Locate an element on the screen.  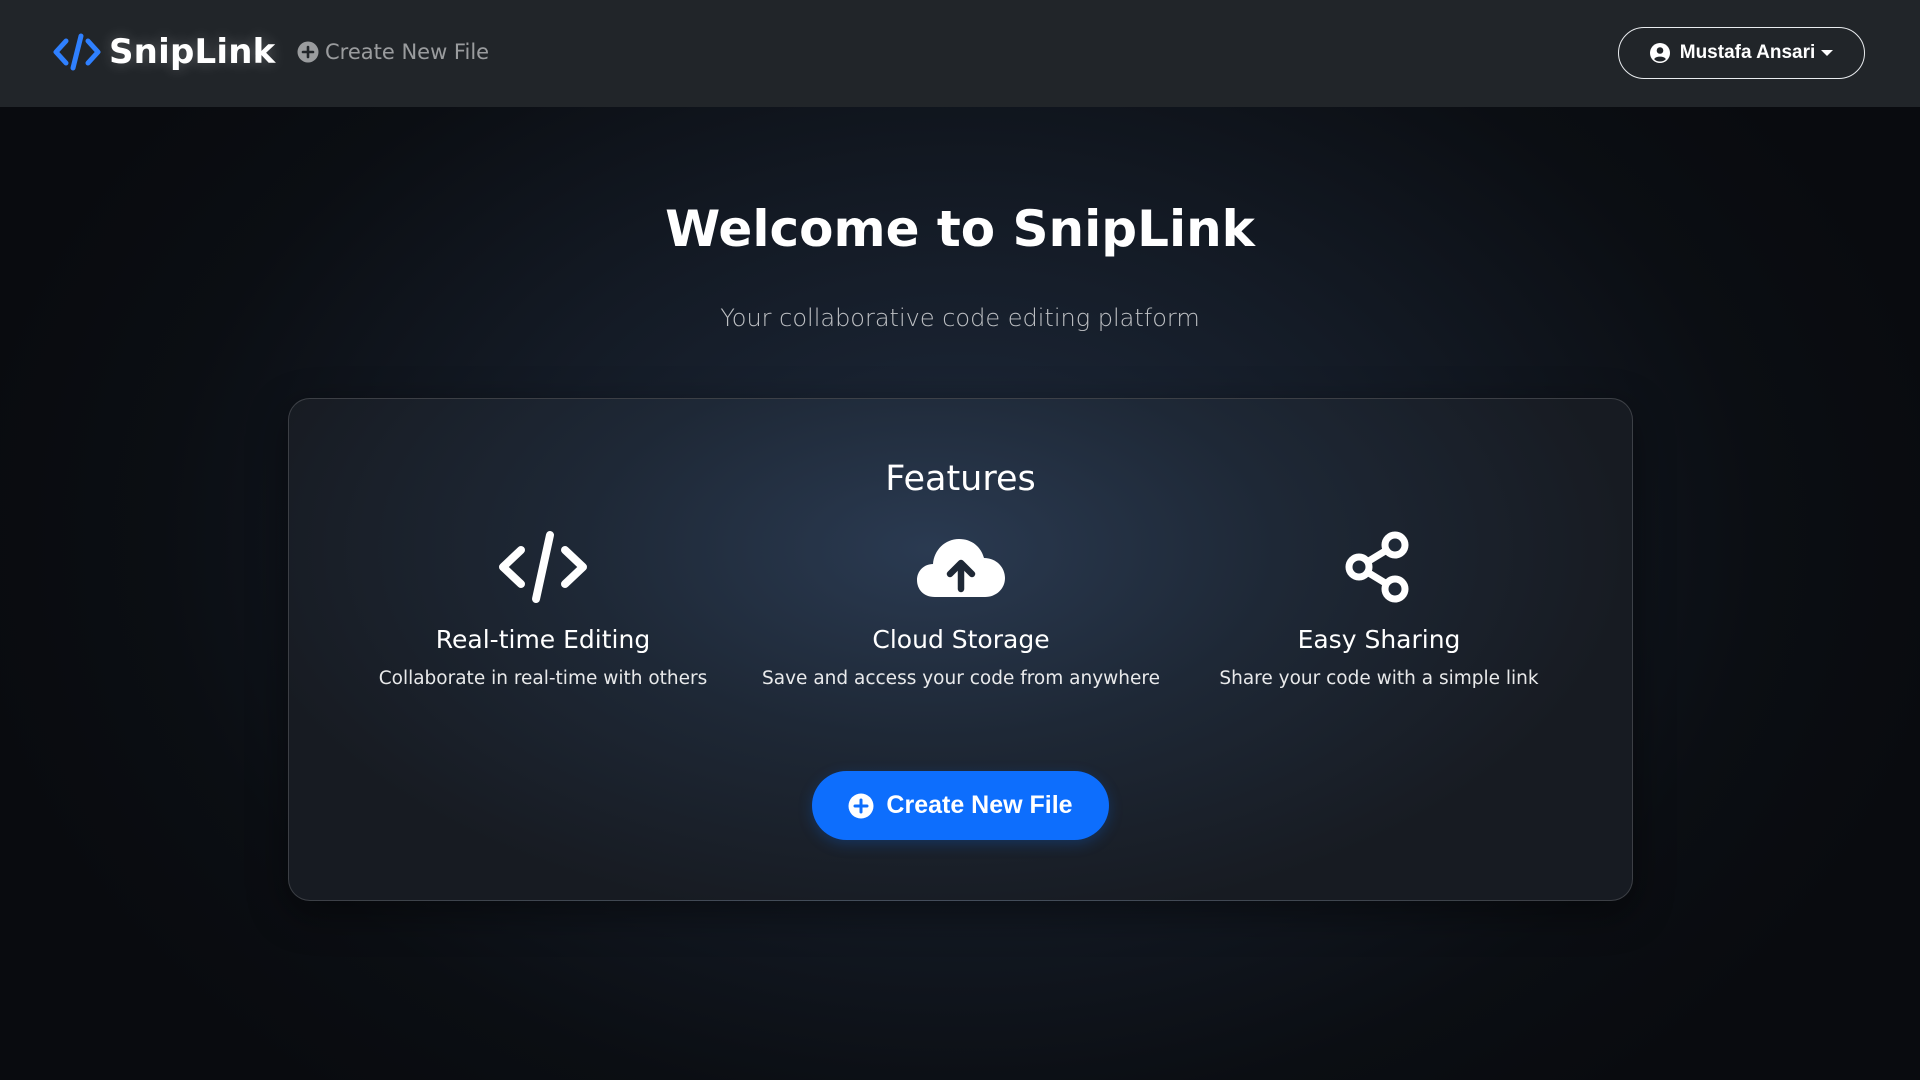
feature-description: Collaborate in real-time with others is located at coordinates (543, 678).